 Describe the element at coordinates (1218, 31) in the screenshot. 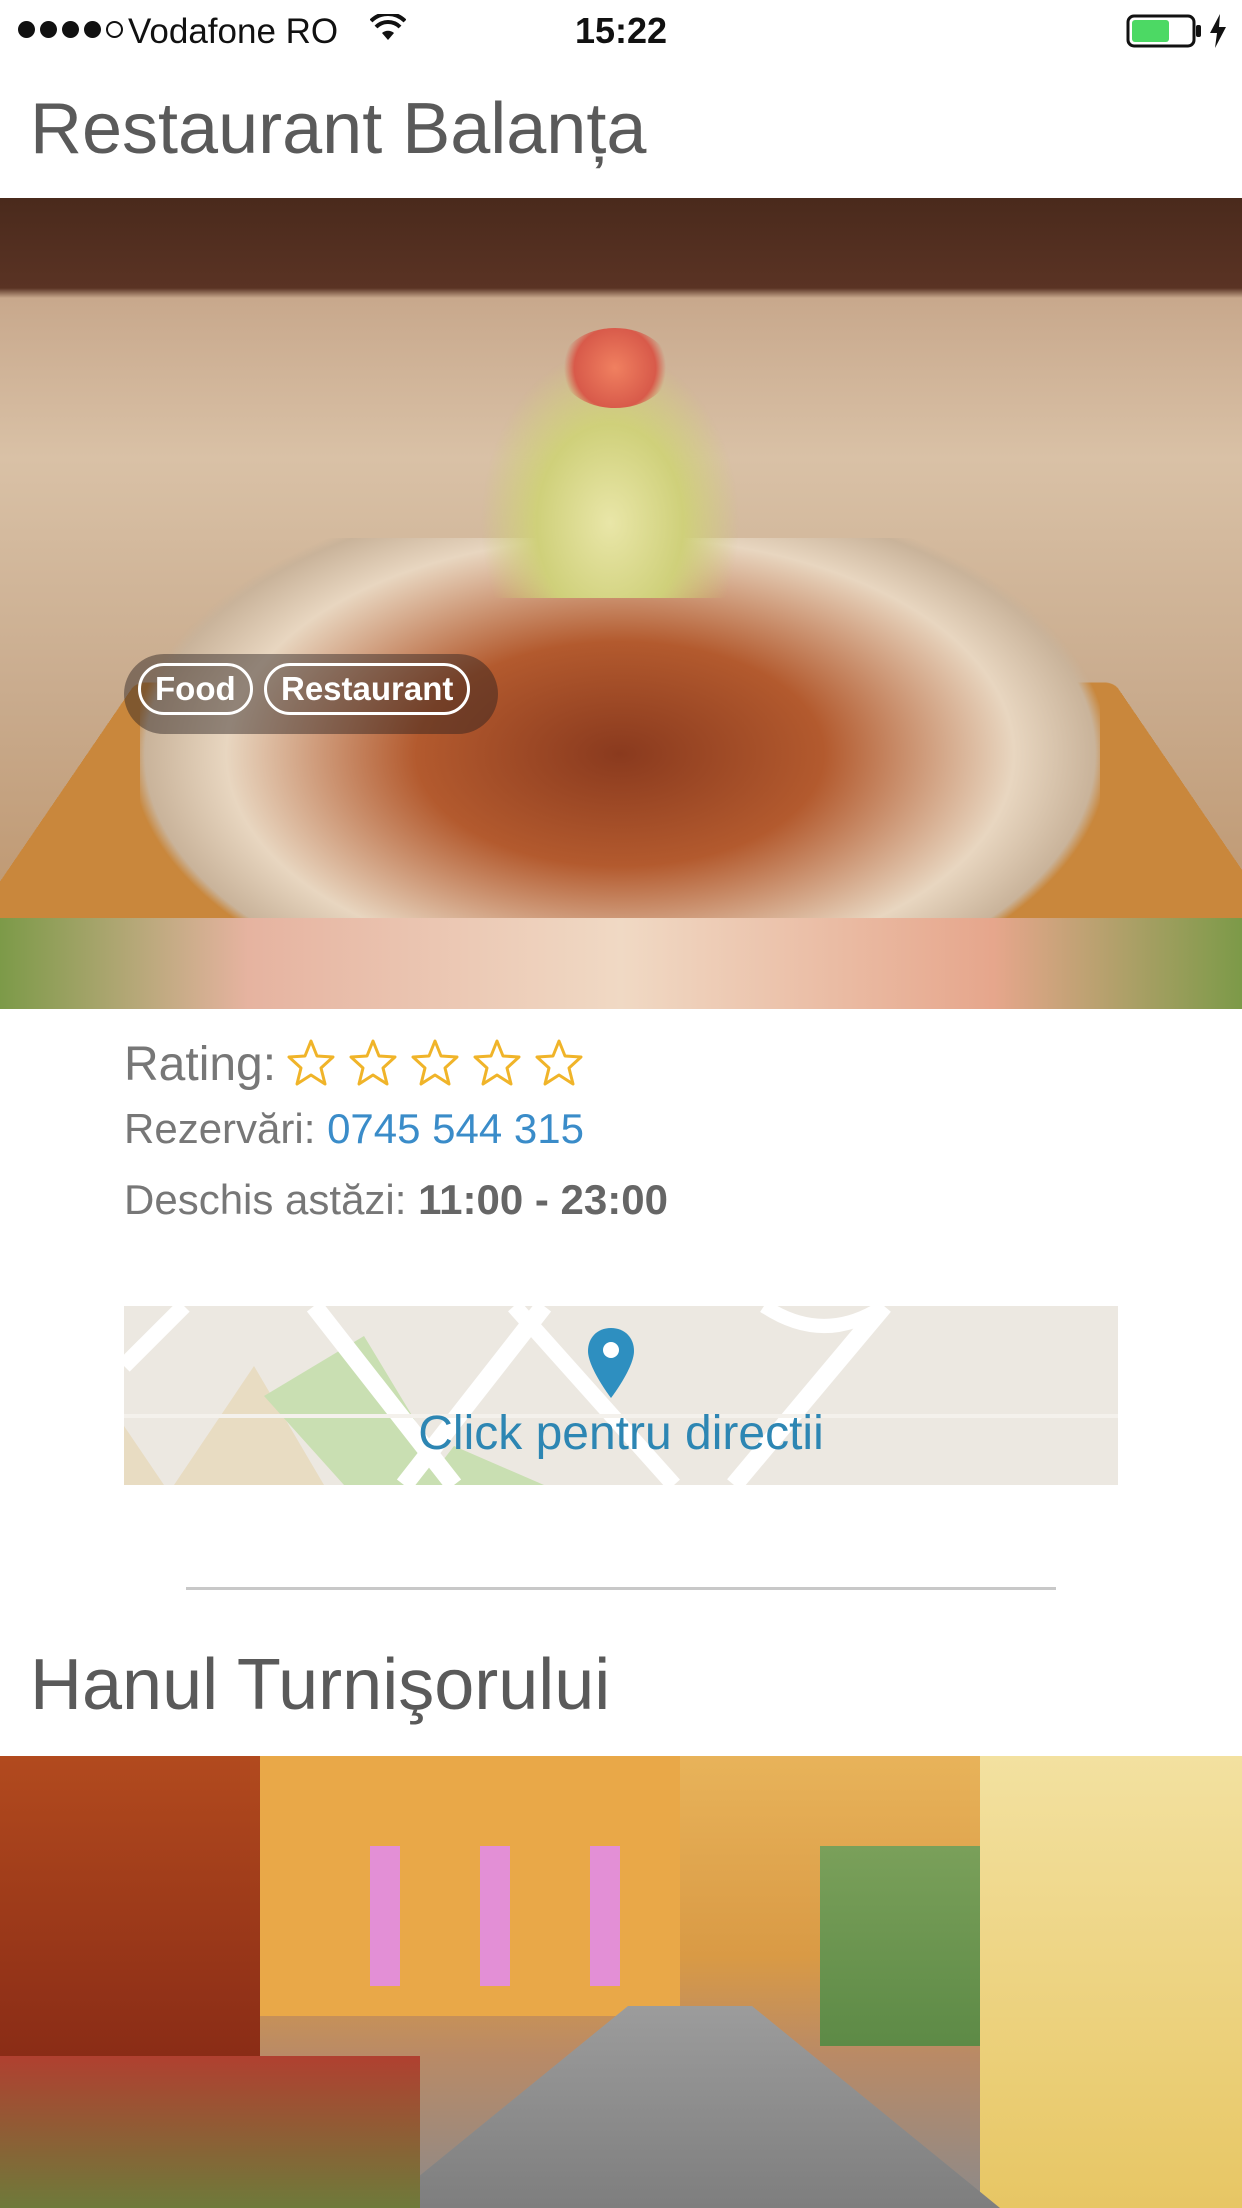

I see `charging-bolt-icon` at that location.